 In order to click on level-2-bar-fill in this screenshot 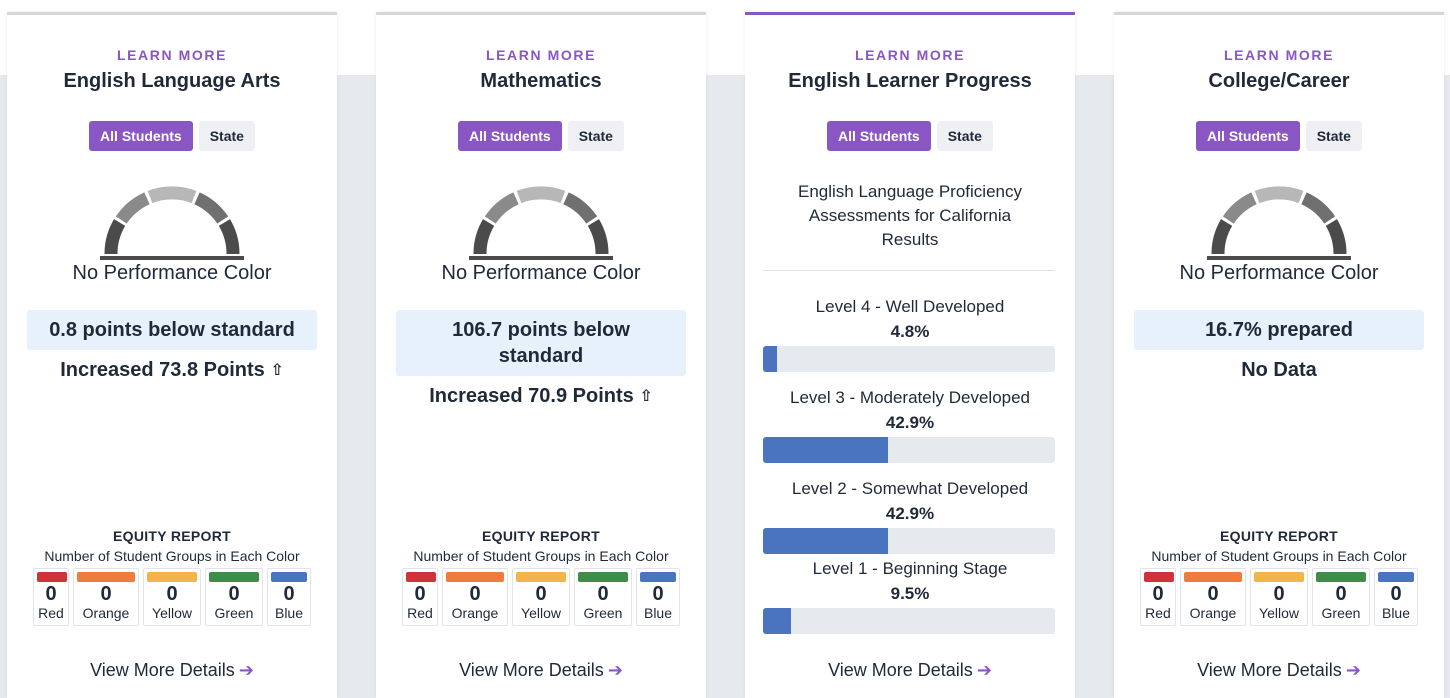, I will do `click(826, 541)`.